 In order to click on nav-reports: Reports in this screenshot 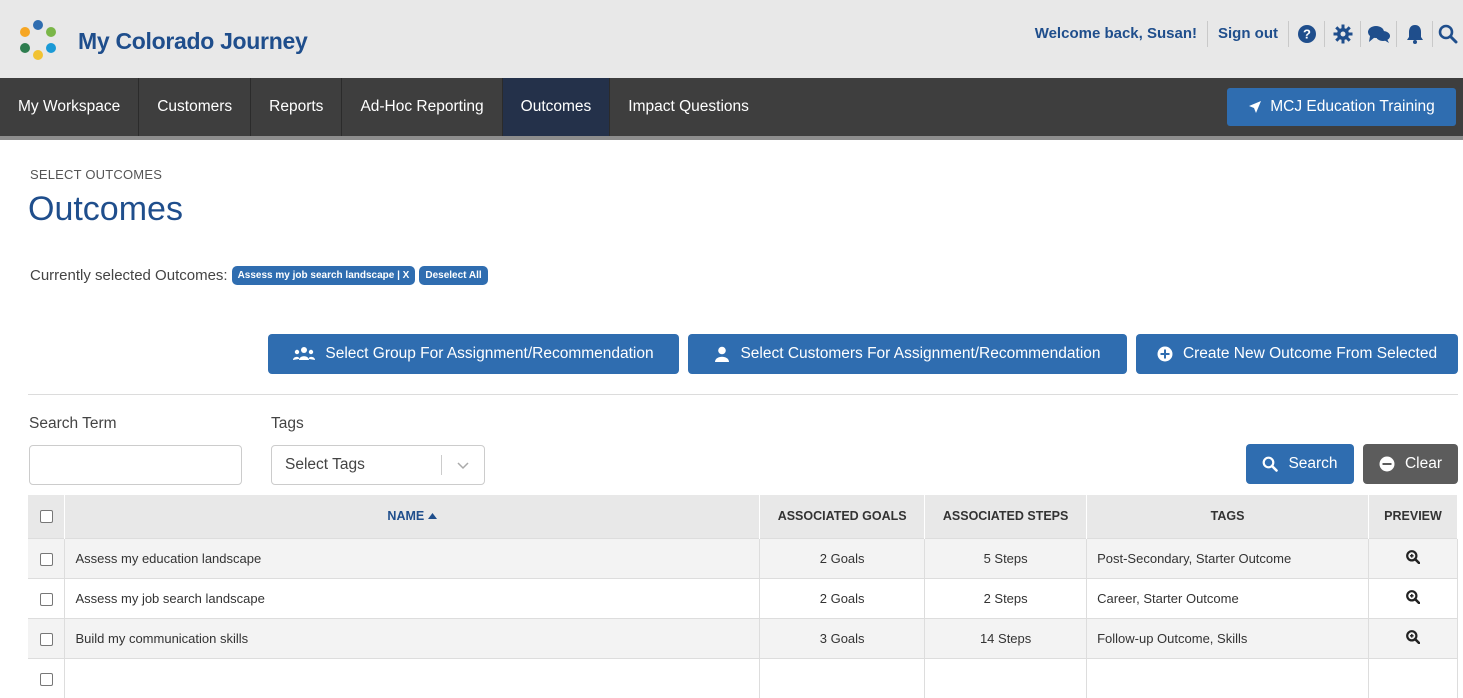, I will do `click(297, 107)`.